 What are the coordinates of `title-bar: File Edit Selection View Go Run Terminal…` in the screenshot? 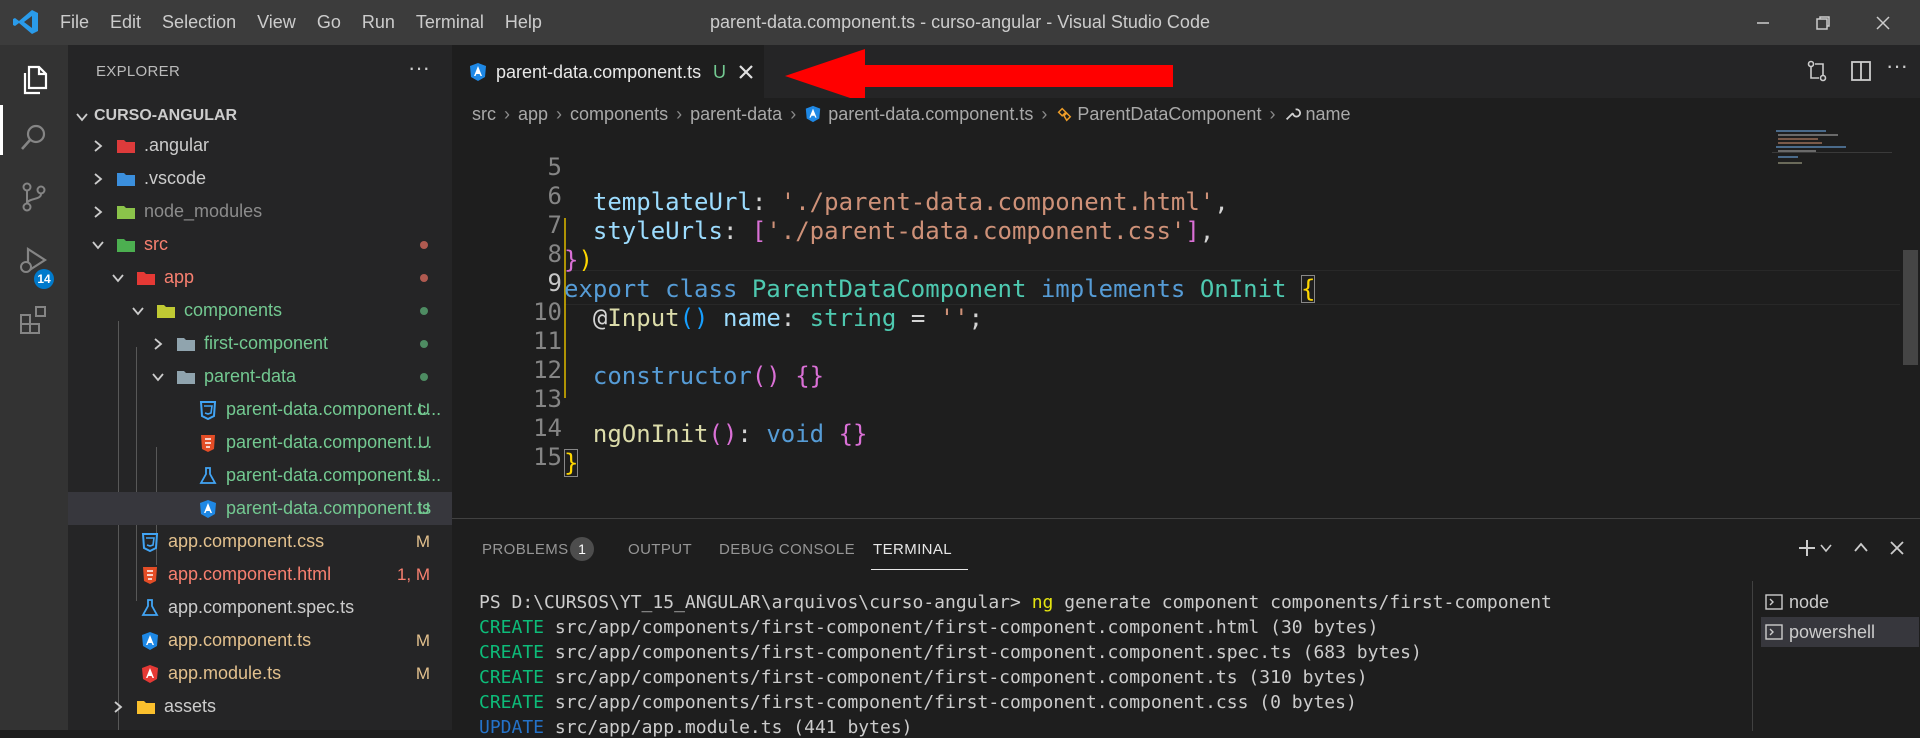 It's located at (960, 22).